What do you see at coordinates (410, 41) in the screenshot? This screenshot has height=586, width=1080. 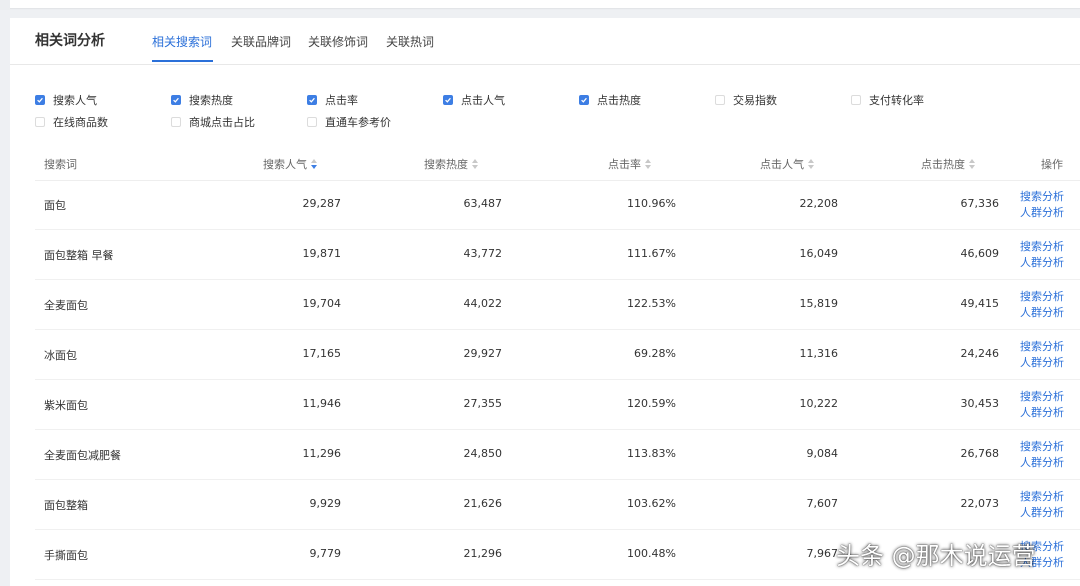 I see `tab-related-hot-words: 关联热词` at bounding box center [410, 41].